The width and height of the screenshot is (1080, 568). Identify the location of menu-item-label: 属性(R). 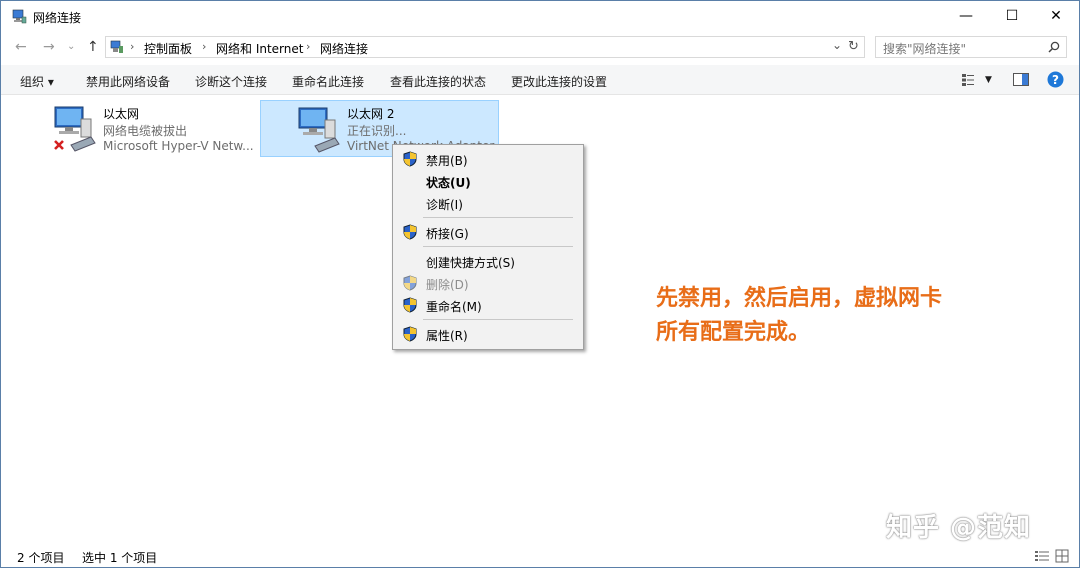
(447, 336).